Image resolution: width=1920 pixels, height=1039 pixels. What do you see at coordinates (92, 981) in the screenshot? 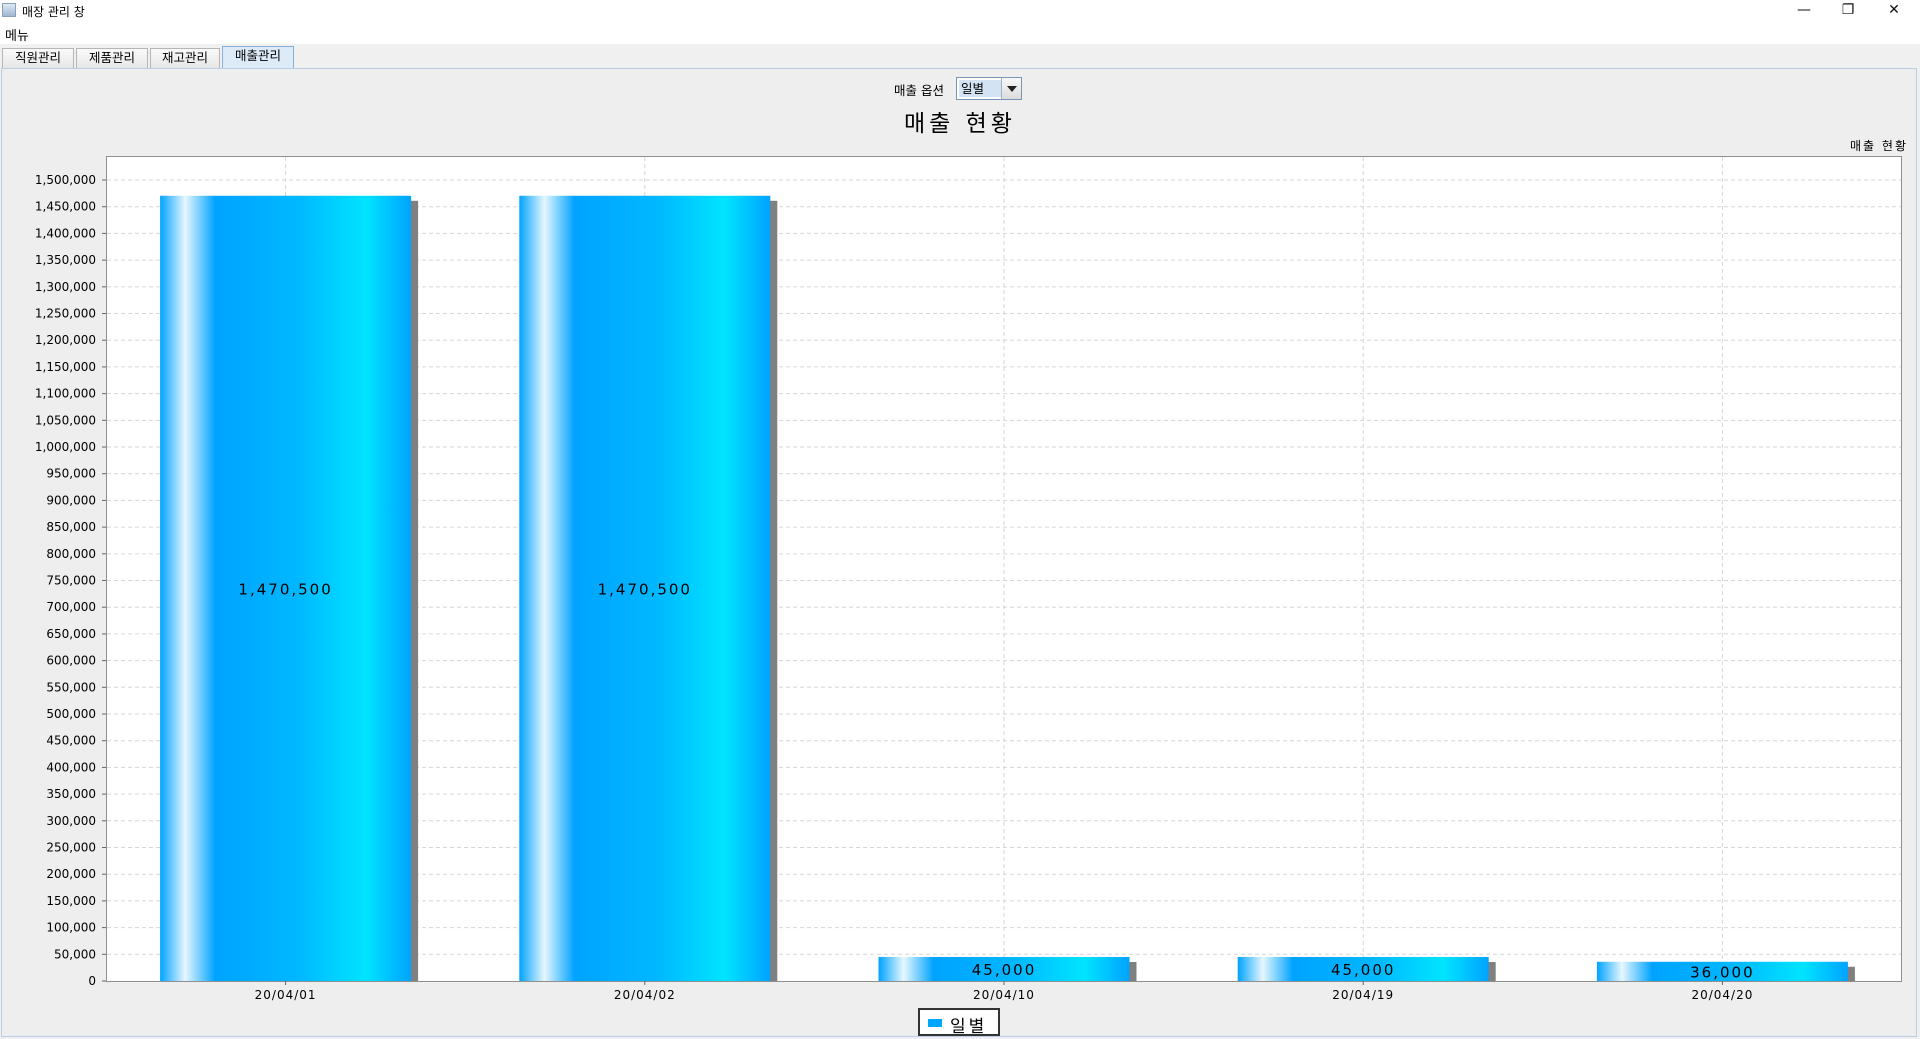
I see `ytick-label: 0` at bounding box center [92, 981].